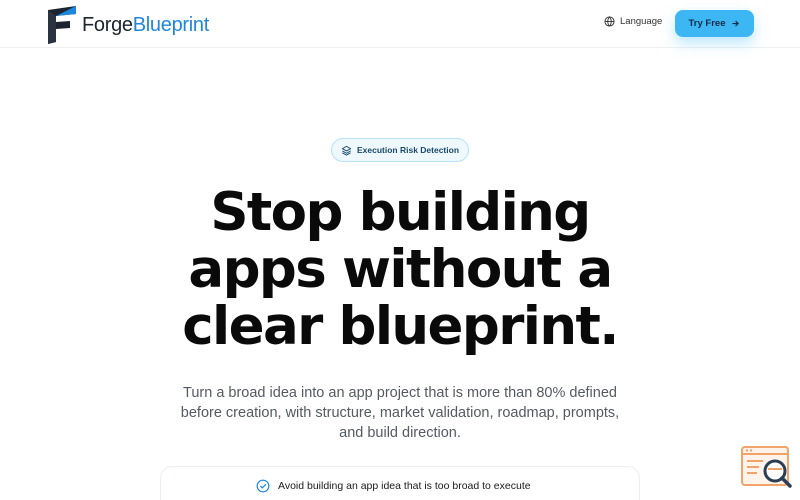  I want to click on search-window-widget, so click(767, 467).